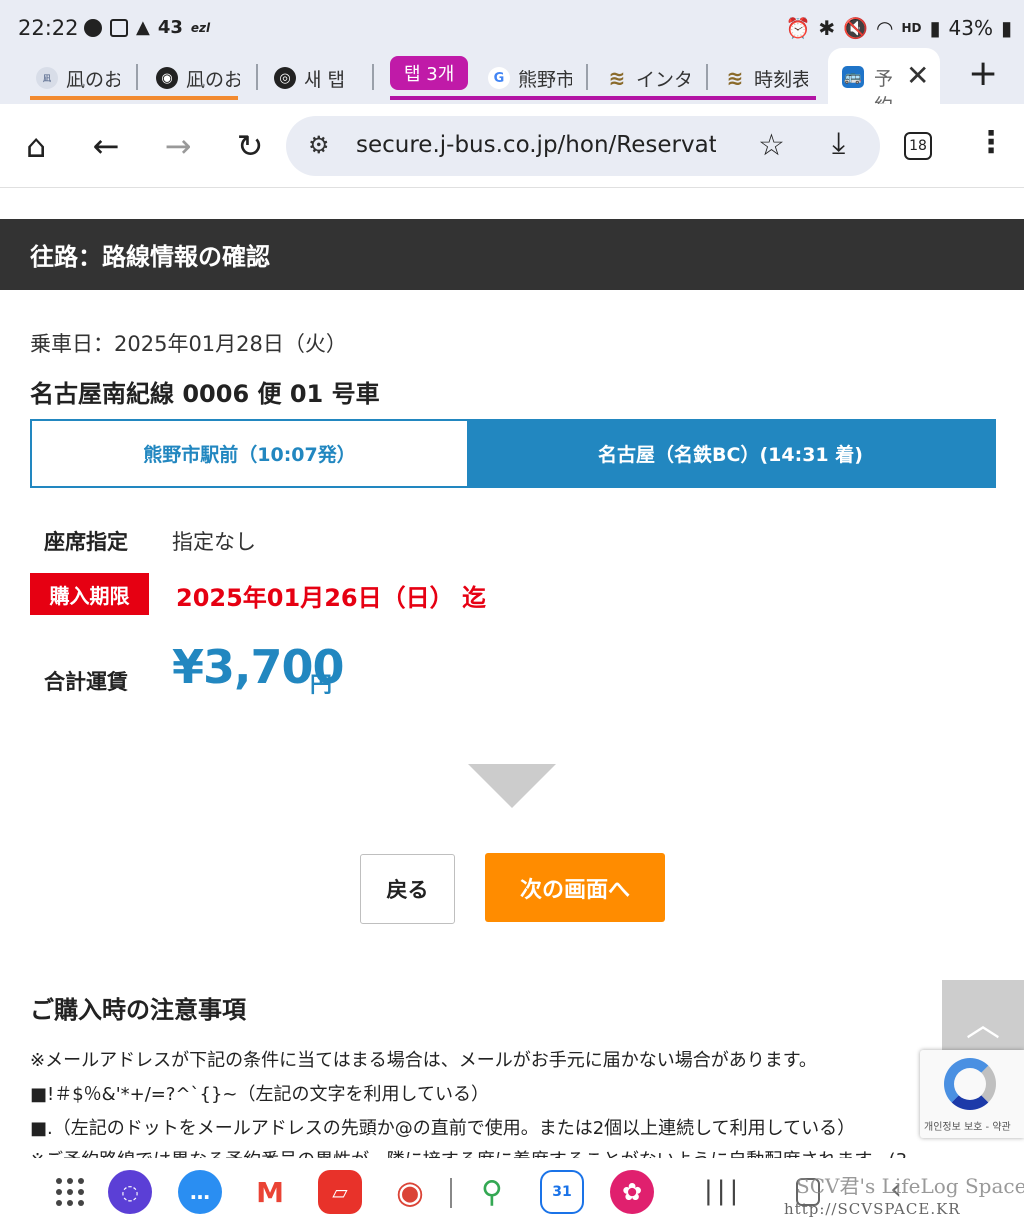 This screenshot has width=1024, height=1230. I want to click on notes-title: ご購入時の注意事項, so click(138, 1010).